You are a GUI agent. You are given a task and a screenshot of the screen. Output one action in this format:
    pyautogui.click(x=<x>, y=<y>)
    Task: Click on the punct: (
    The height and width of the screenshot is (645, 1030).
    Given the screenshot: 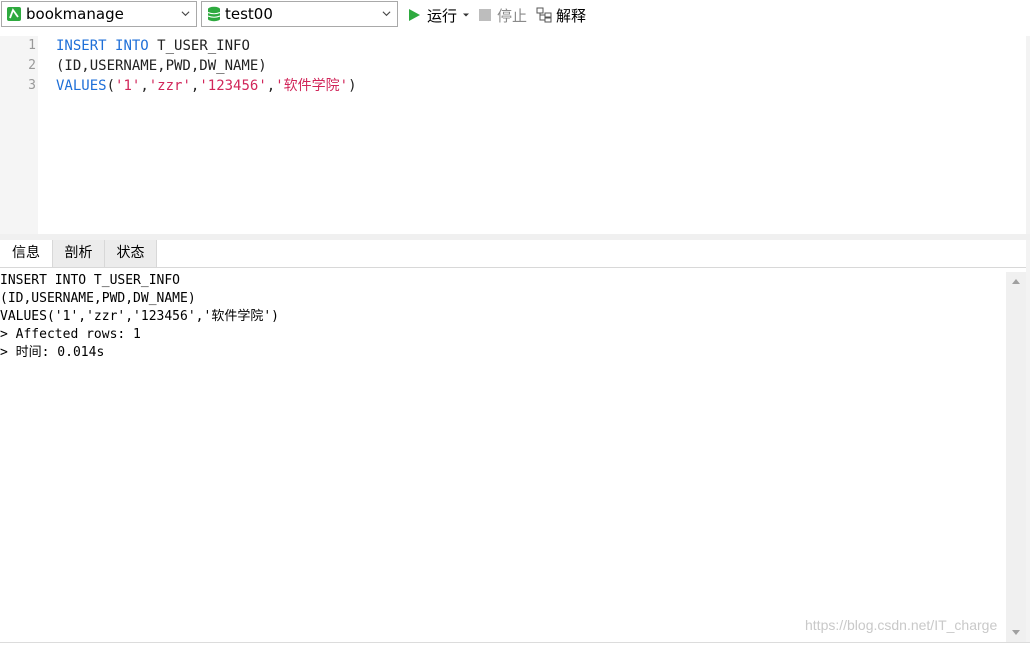 What is the action you would take?
    pyautogui.click(x=111, y=86)
    